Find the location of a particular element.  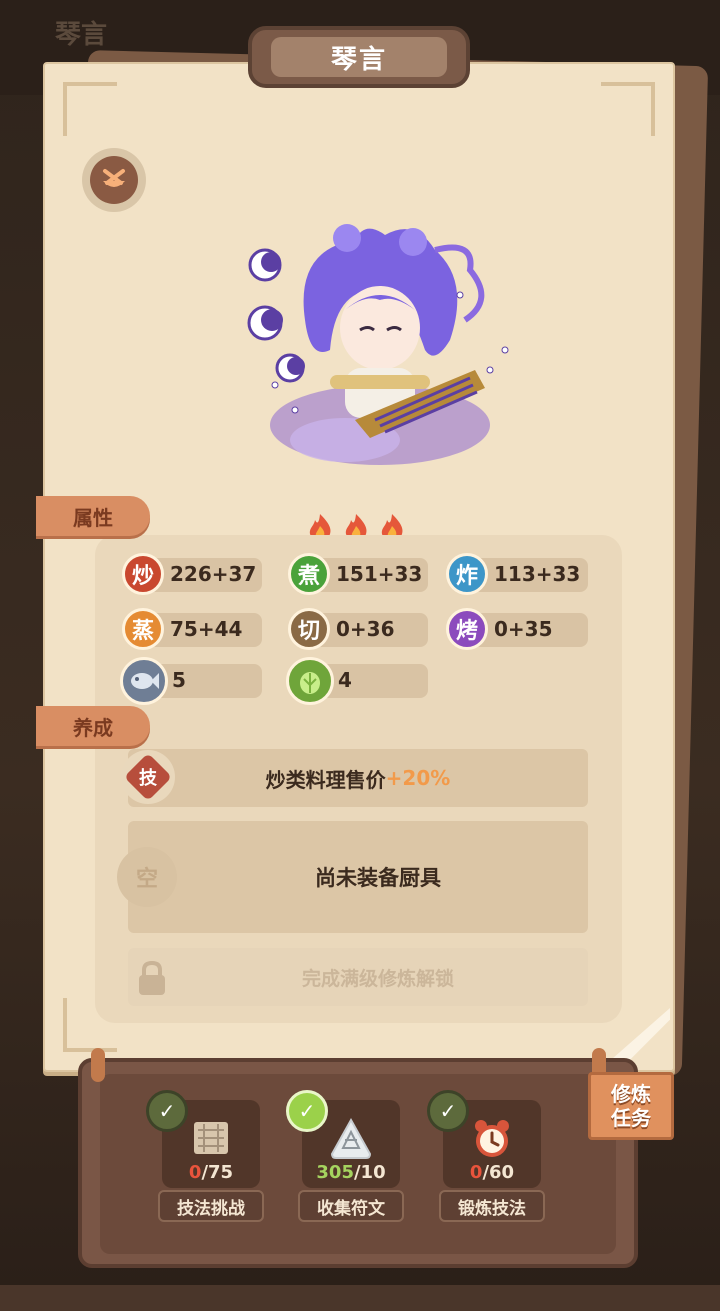

stat-value: 0+35 is located at coordinates (523, 629).